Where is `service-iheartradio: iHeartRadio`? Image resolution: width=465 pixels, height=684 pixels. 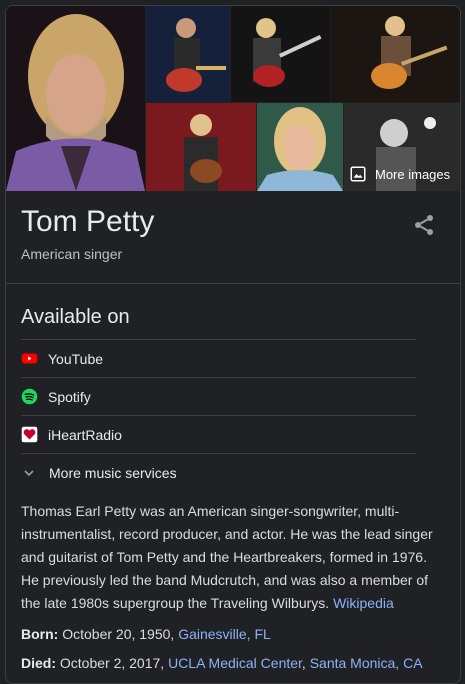 service-iheartradio: iHeartRadio is located at coordinates (218, 434).